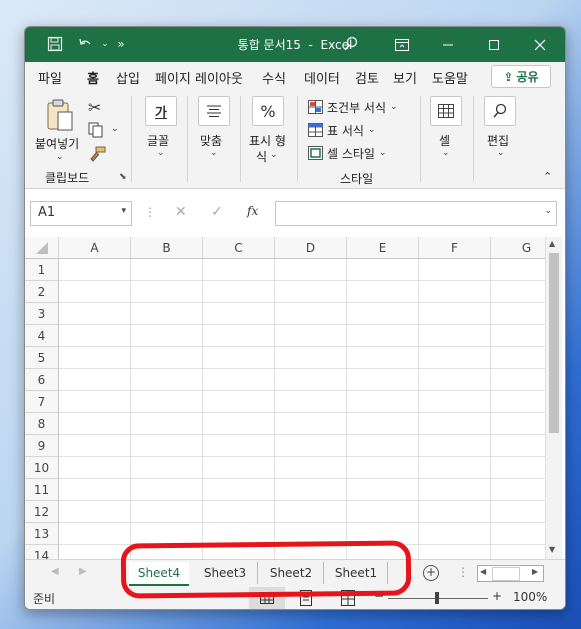  Describe the element at coordinates (446, 153) in the screenshot. I see `cells-chevron-icon: ⌄` at that location.